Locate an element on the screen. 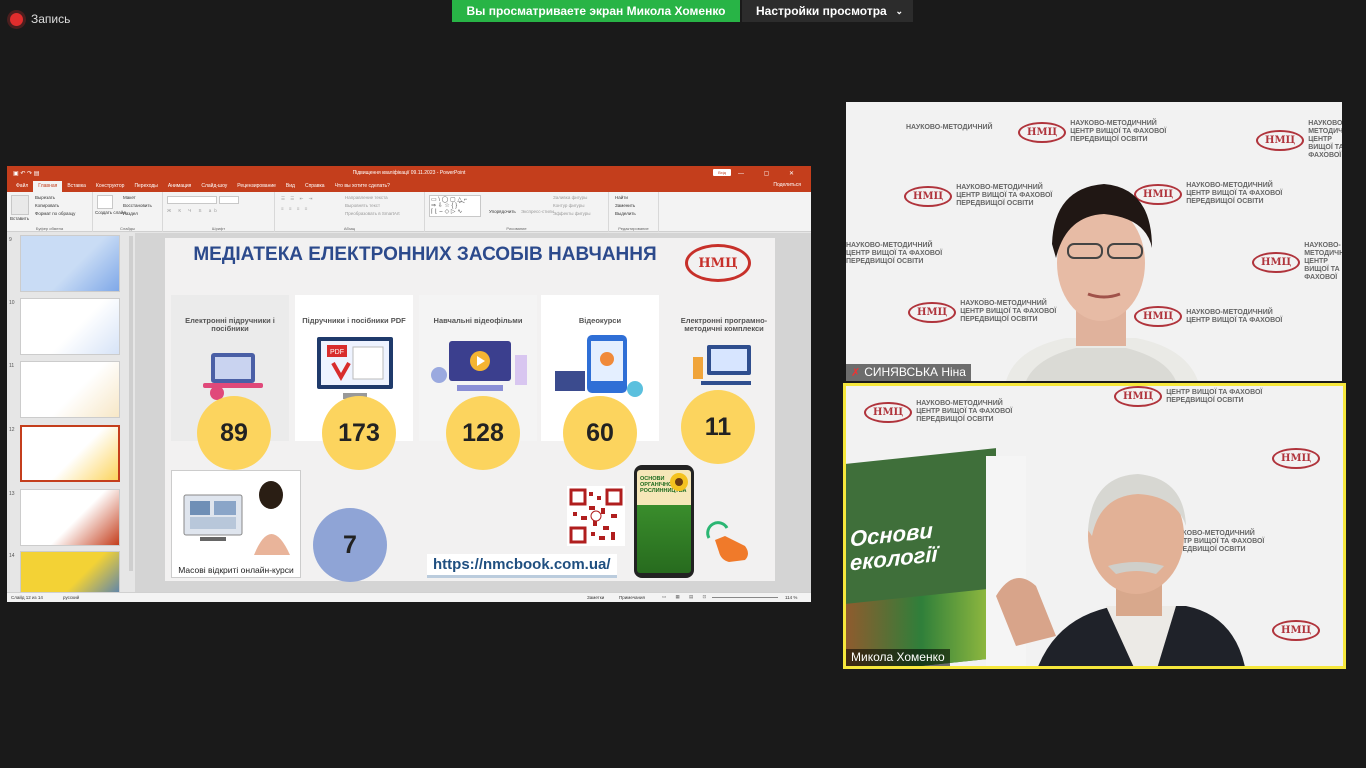  pointing-hand-icon is located at coordinates (727, 541).